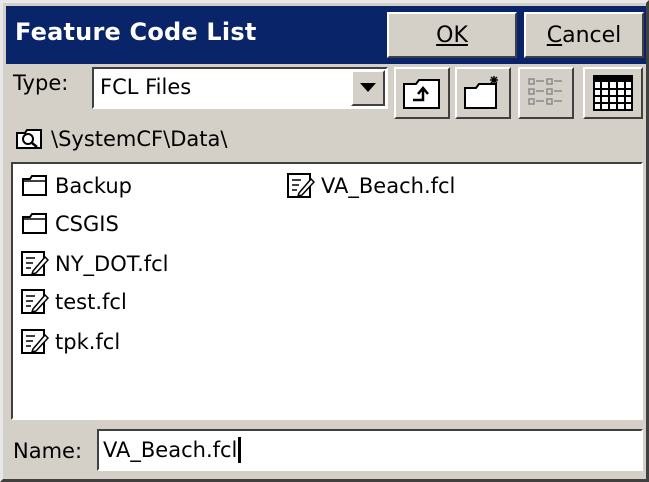  What do you see at coordinates (87, 224) in the screenshot?
I see `list-item-label: CSGIS` at bounding box center [87, 224].